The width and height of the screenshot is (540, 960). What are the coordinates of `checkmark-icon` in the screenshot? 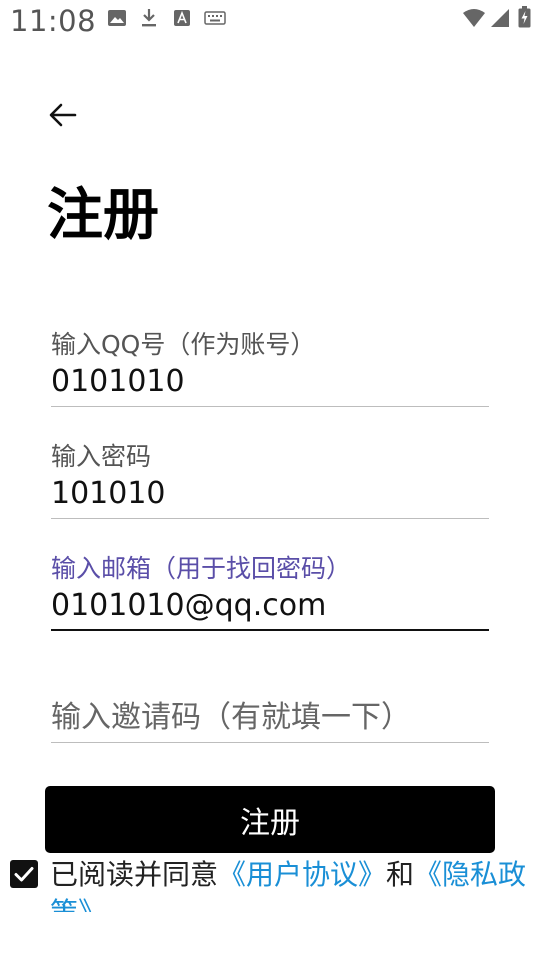 It's located at (24, 874).